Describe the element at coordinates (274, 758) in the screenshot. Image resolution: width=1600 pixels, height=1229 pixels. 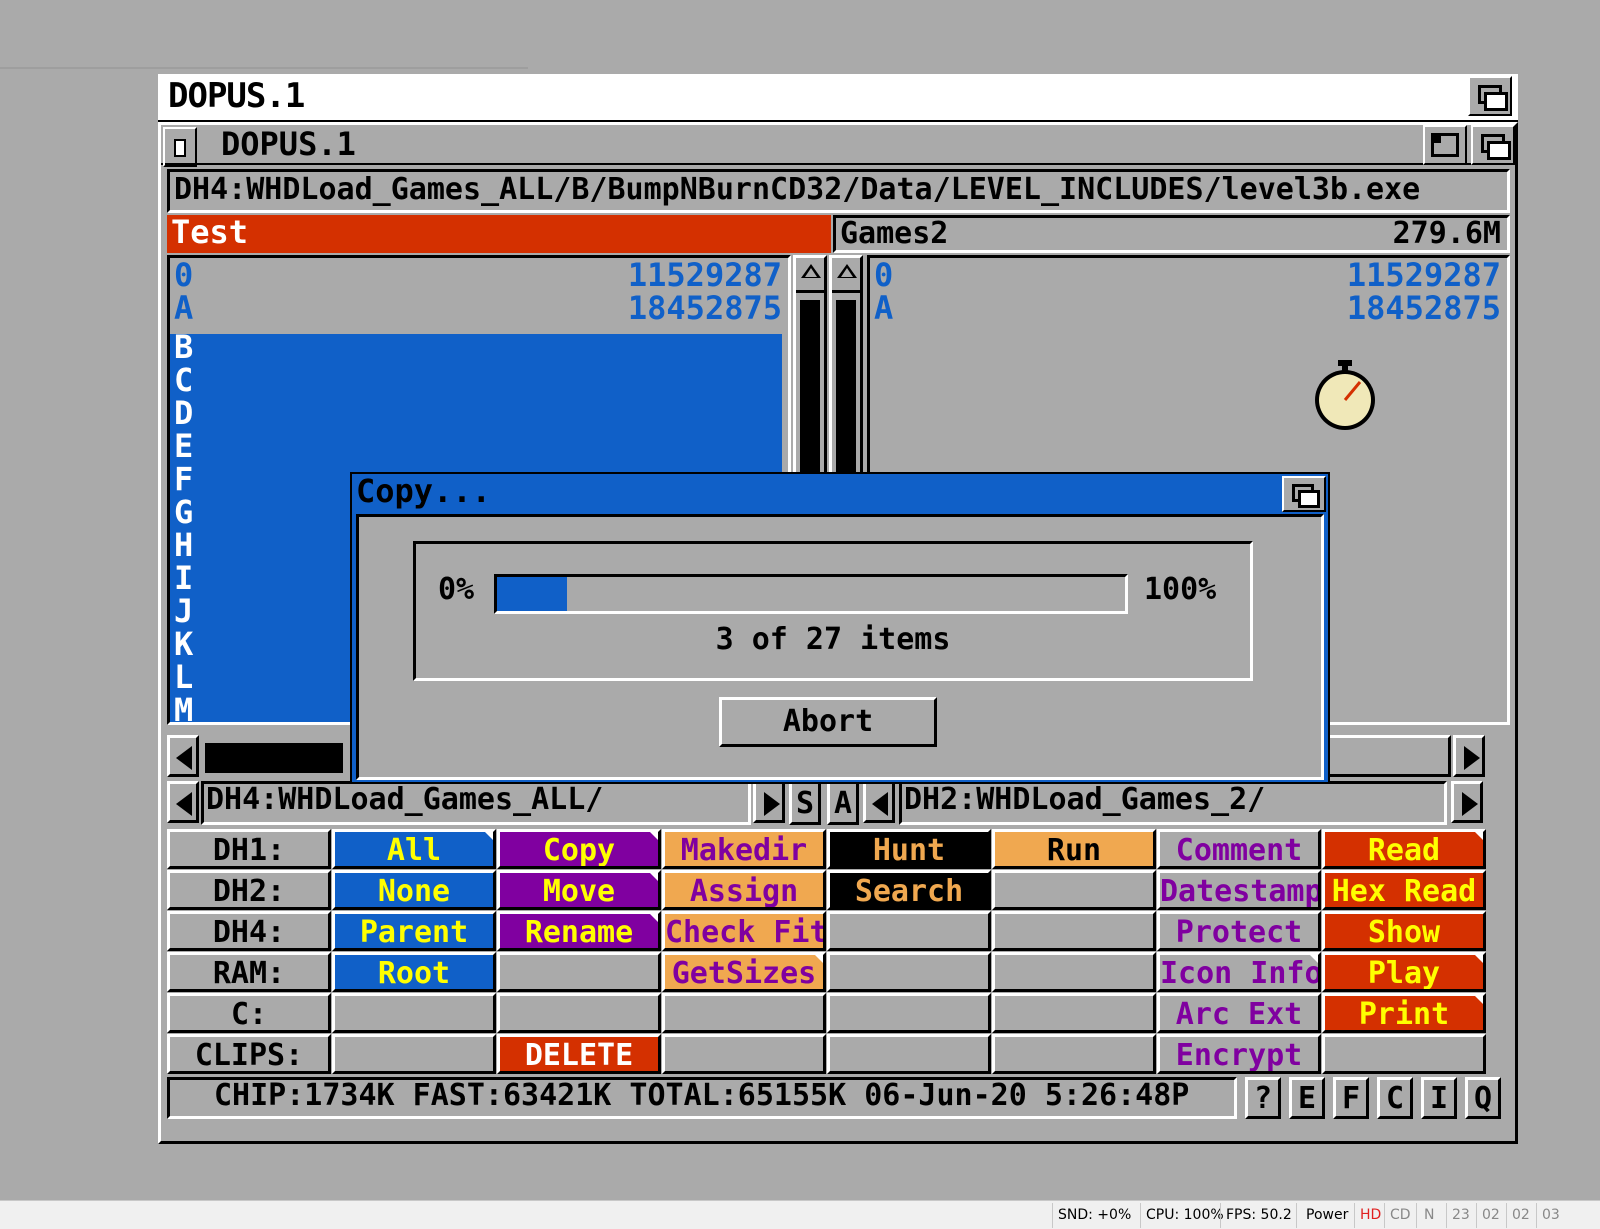
I see `left-horizontal-scroll-knob` at that location.